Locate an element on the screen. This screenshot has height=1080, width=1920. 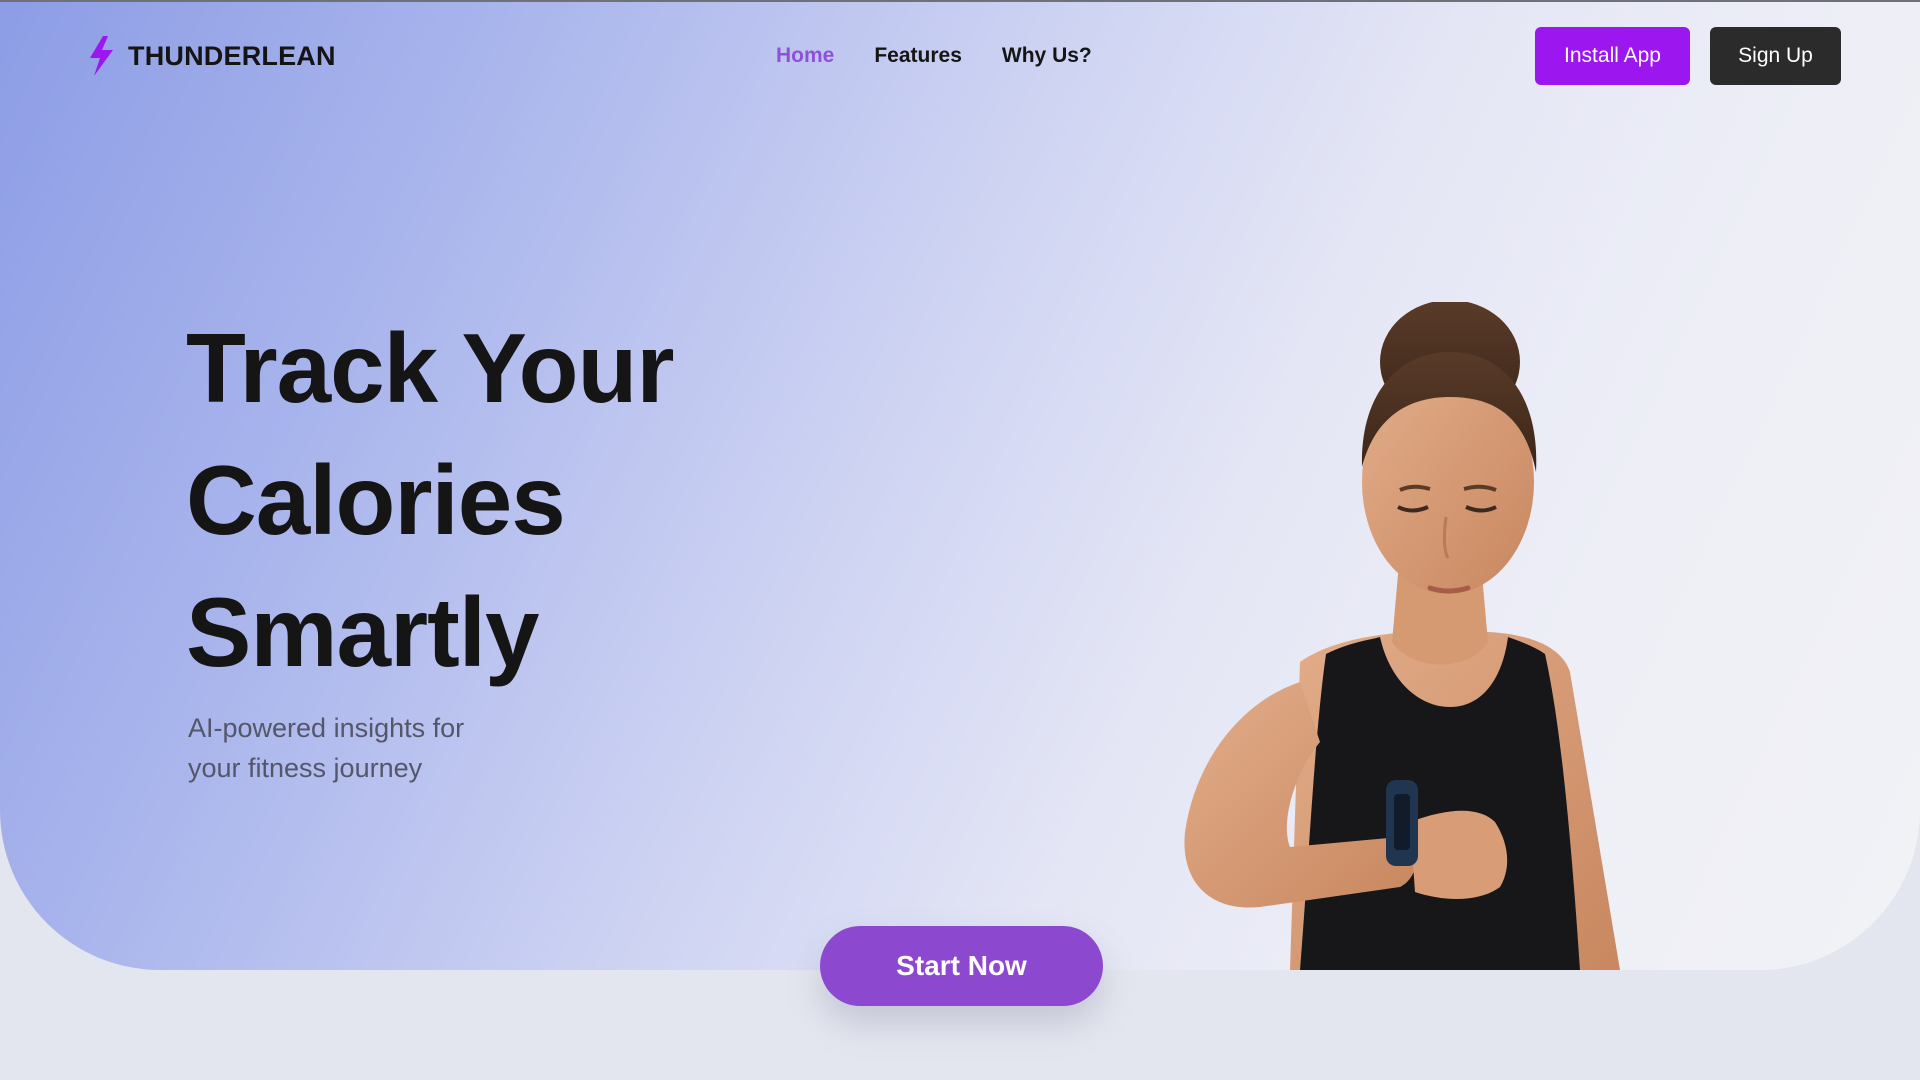
nav-link-why-us: Why Us? is located at coordinates (1047, 56).